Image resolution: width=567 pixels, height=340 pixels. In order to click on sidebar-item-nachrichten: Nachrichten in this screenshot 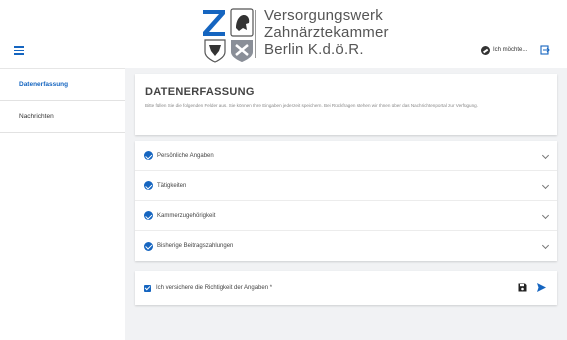, I will do `click(62, 117)`.